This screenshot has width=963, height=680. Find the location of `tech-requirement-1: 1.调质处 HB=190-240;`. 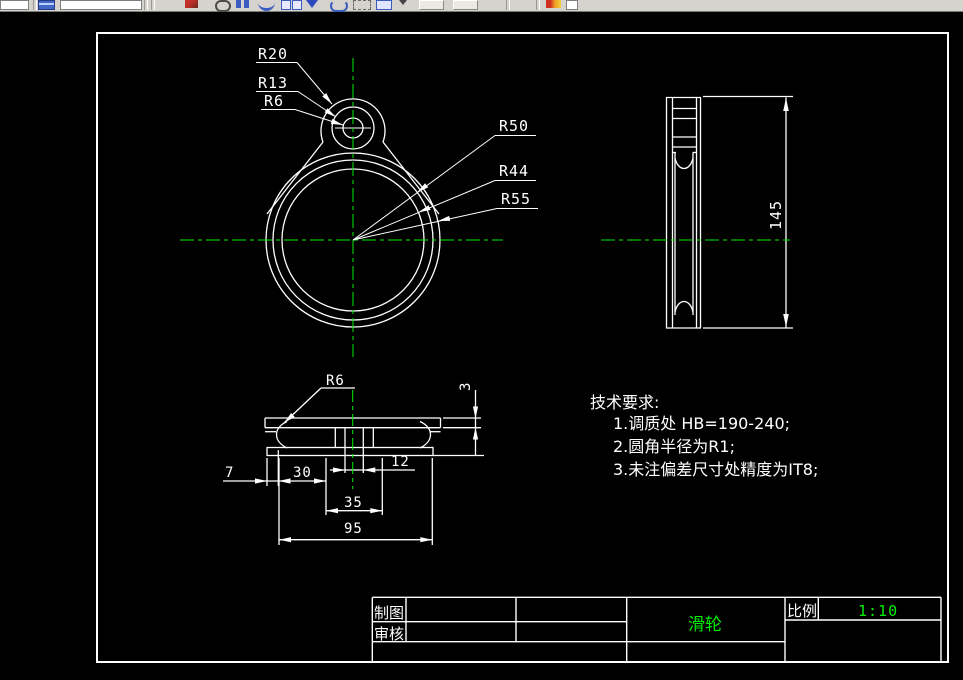

tech-requirement-1: 1.调质处 HB=190-240; is located at coordinates (701, 423).